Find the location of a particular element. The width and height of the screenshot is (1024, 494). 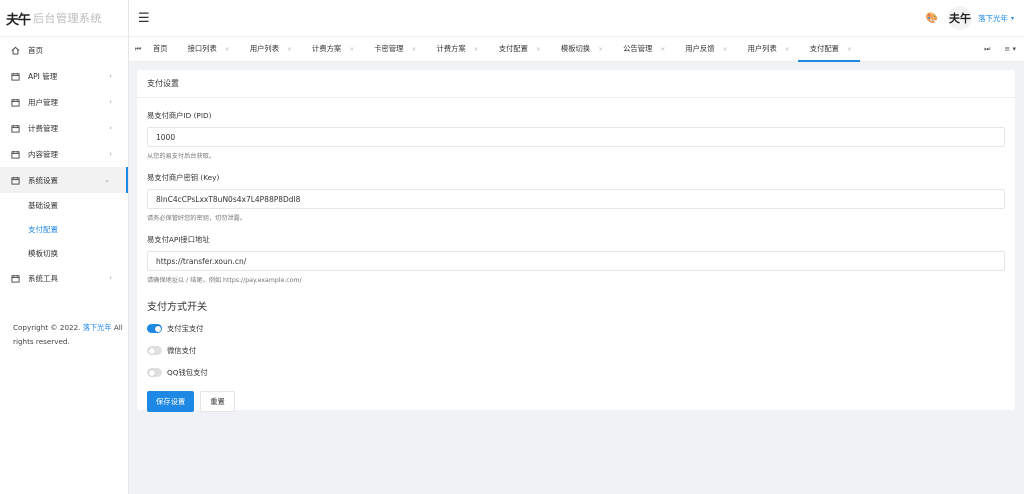

tab-user-list: 用户列表 × is located at coordinates (269, 49).